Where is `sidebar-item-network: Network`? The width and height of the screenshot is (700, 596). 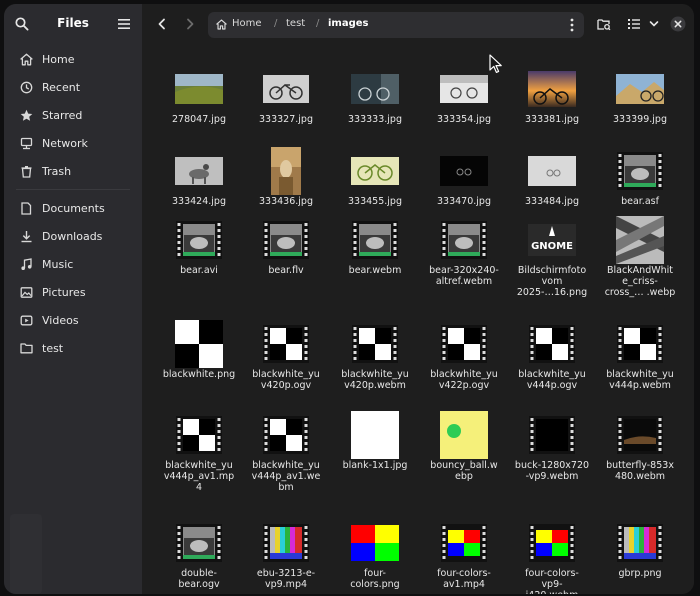 sidebar-item-network: Network is located at coordinates (73, 143).